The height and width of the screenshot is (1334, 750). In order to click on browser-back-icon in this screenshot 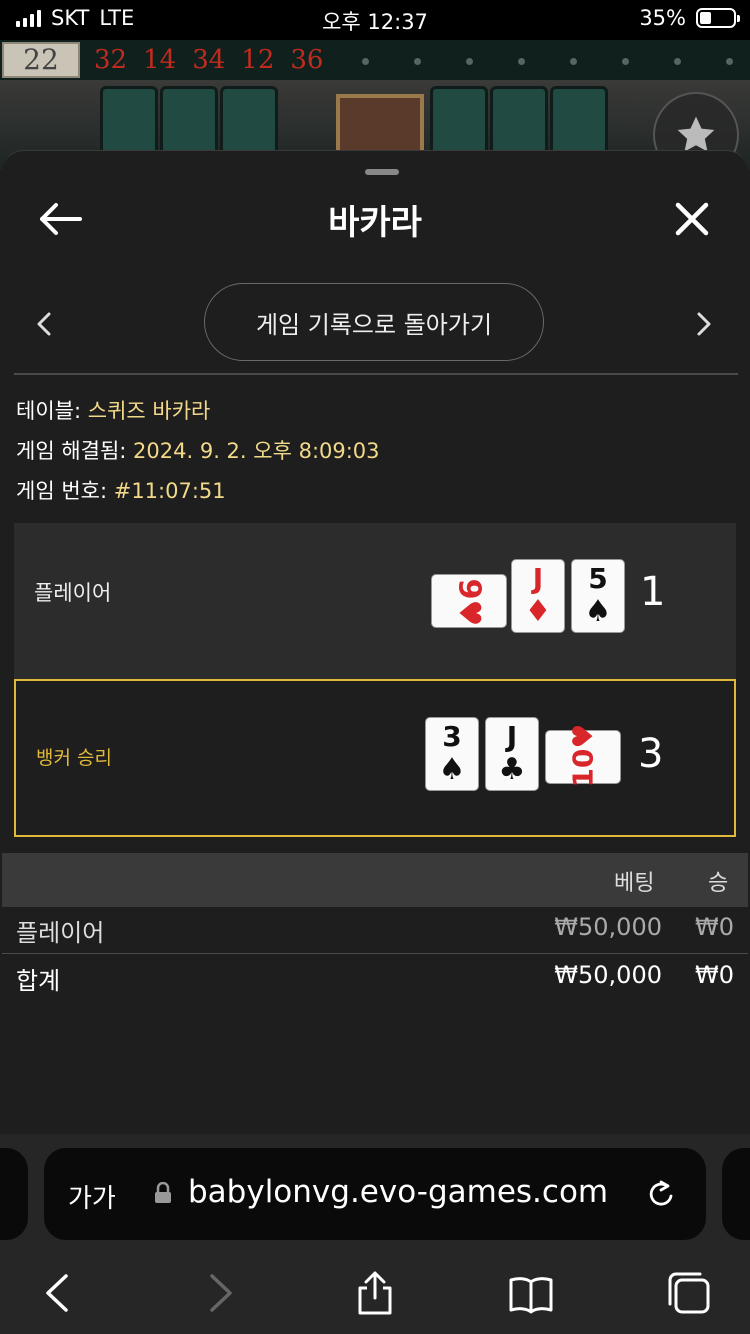, I will do `click(59, 1293)`.